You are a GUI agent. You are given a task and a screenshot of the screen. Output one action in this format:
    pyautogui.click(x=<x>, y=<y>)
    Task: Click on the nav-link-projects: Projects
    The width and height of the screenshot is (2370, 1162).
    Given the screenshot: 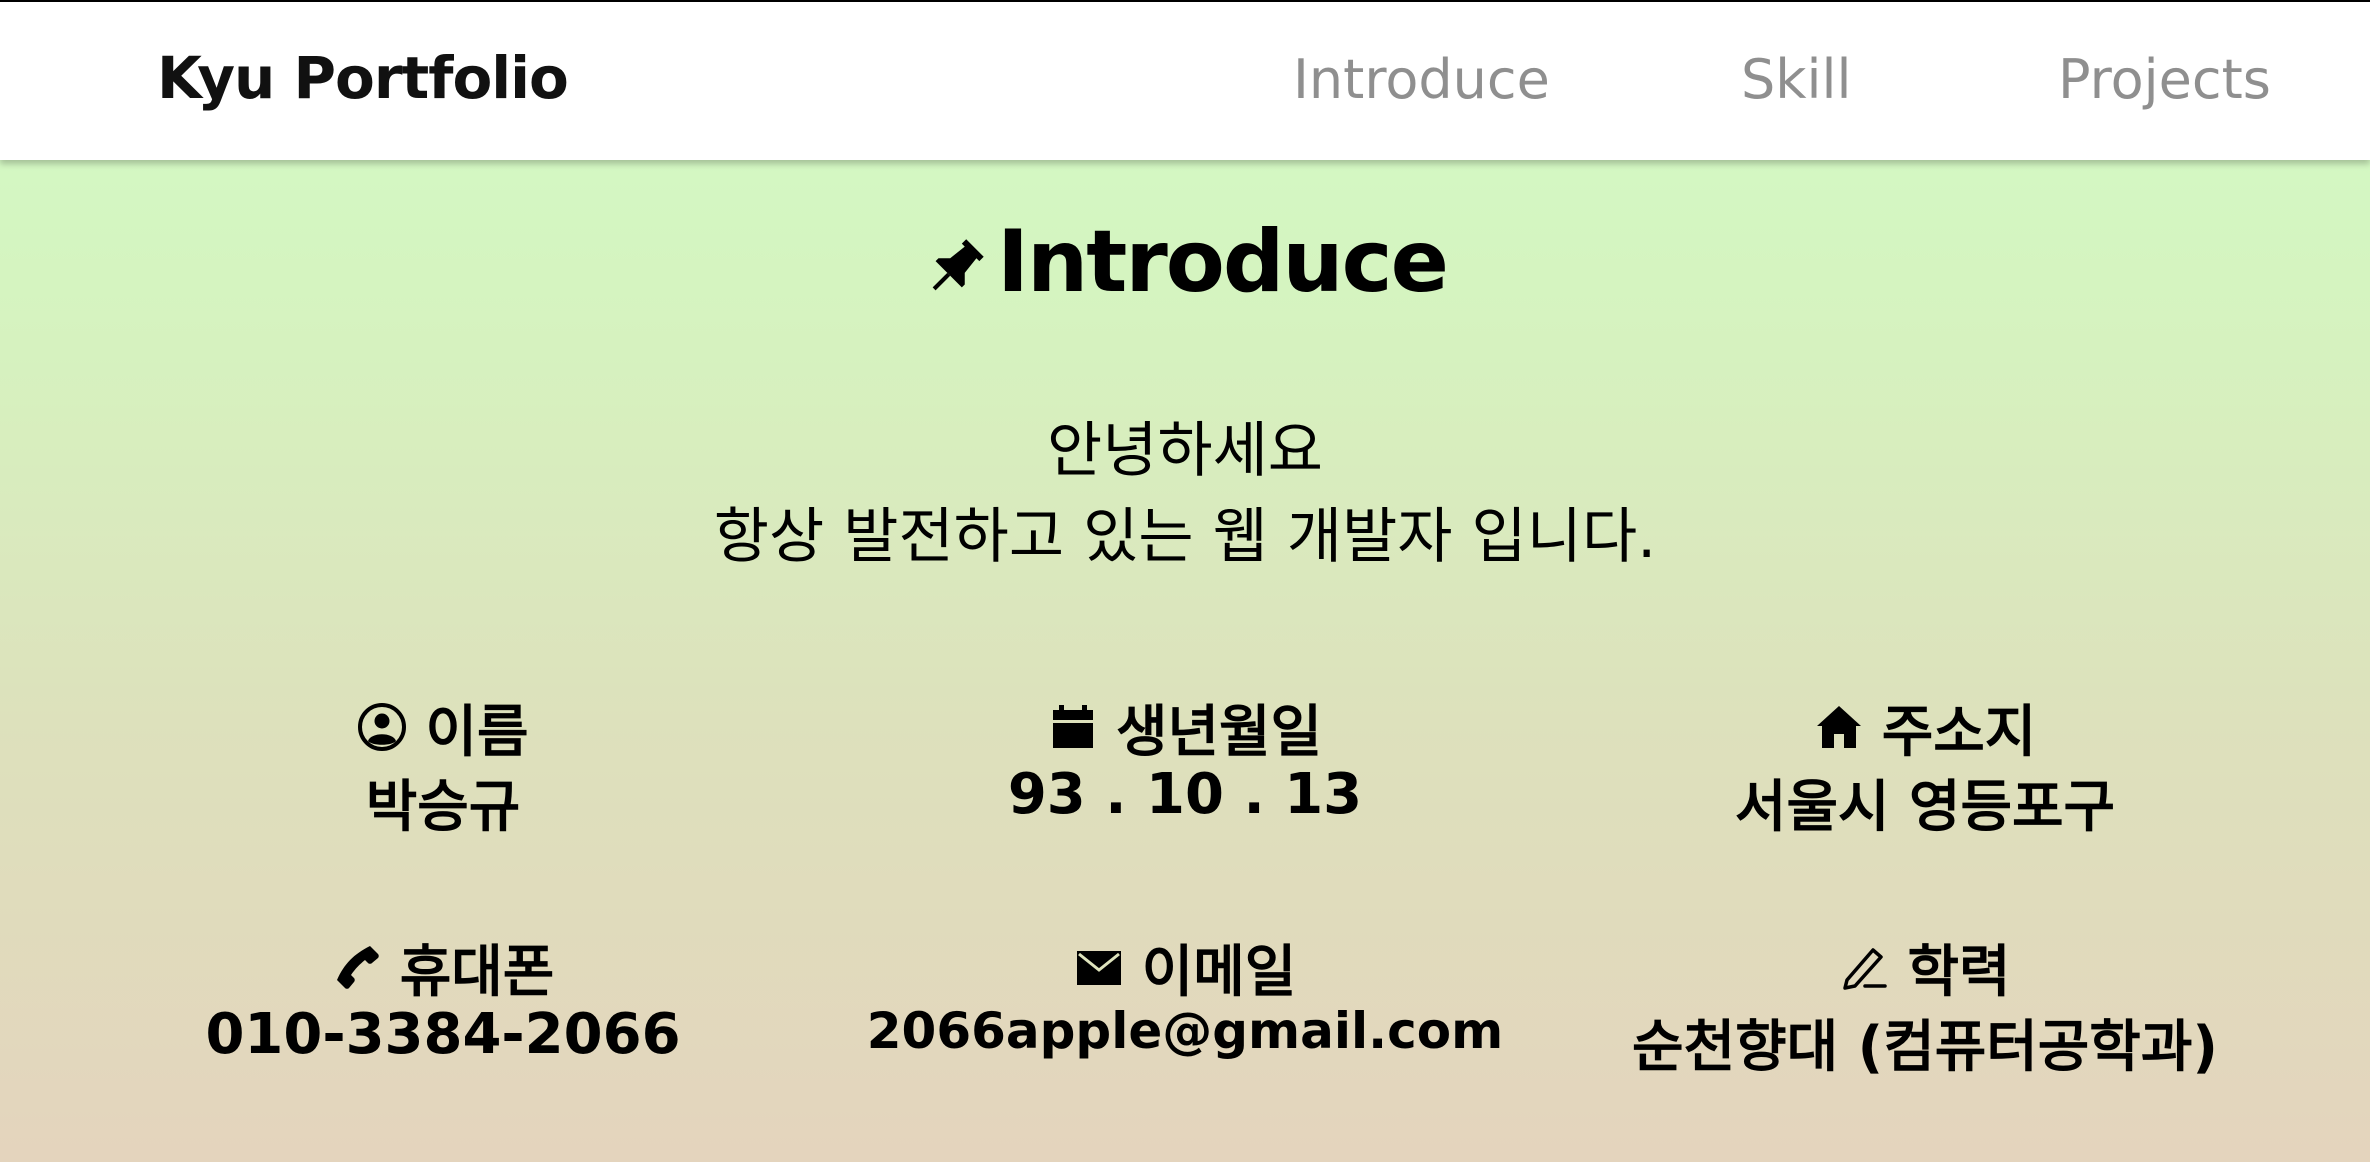 What is the action you would take?
    pyautogui.click(x=2164, y=79)
    